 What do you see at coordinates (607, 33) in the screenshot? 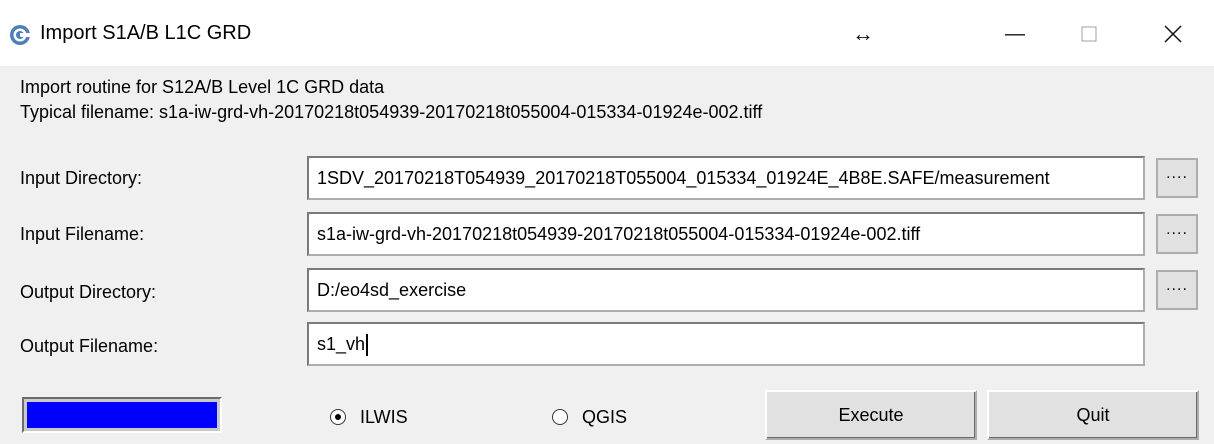
I see `title-bar: Import S1A/B L1C GRD ↔ —` at bounding box center [607, 33].